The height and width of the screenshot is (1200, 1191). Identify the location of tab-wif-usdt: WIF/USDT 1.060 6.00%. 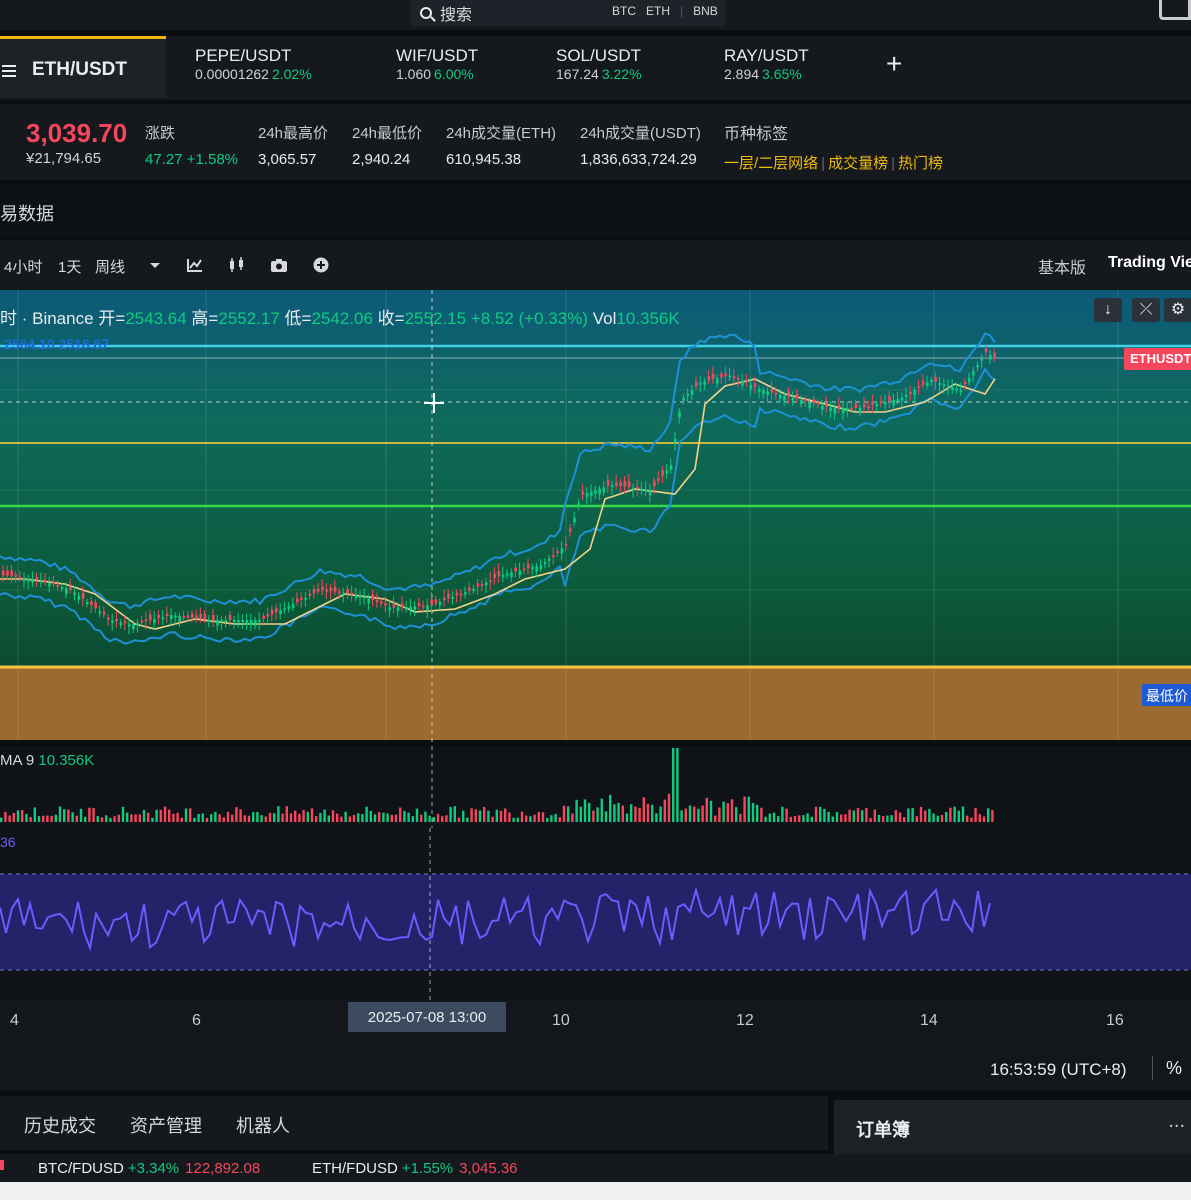
(437, 65).